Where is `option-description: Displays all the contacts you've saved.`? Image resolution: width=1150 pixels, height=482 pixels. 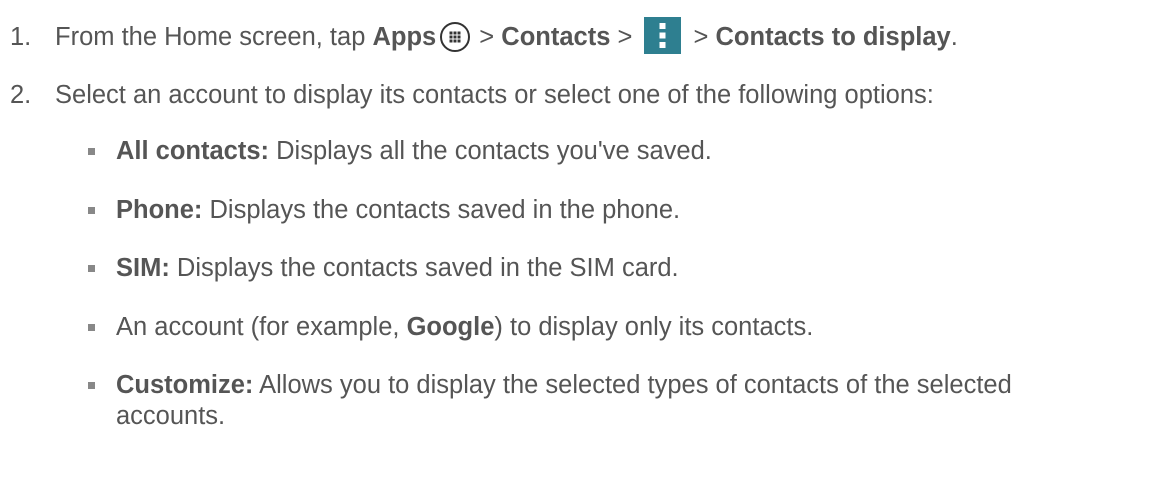 option-description: Displays all the contacts you've saved. is located at coordinates (490, 151).